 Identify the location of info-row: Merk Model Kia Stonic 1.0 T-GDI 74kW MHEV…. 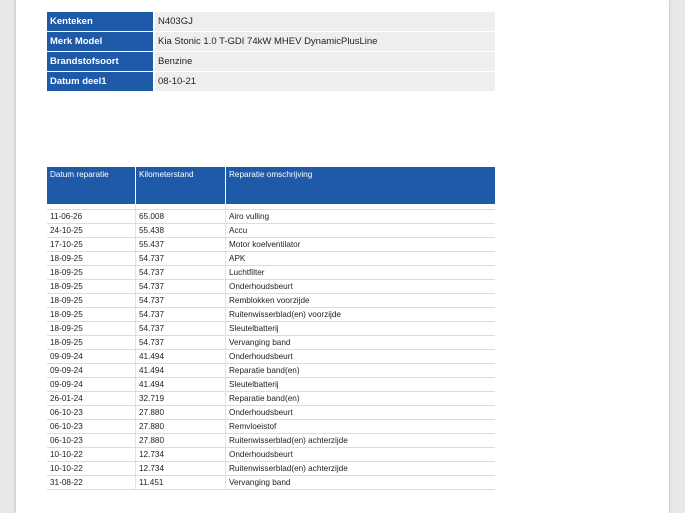
(271, 41).